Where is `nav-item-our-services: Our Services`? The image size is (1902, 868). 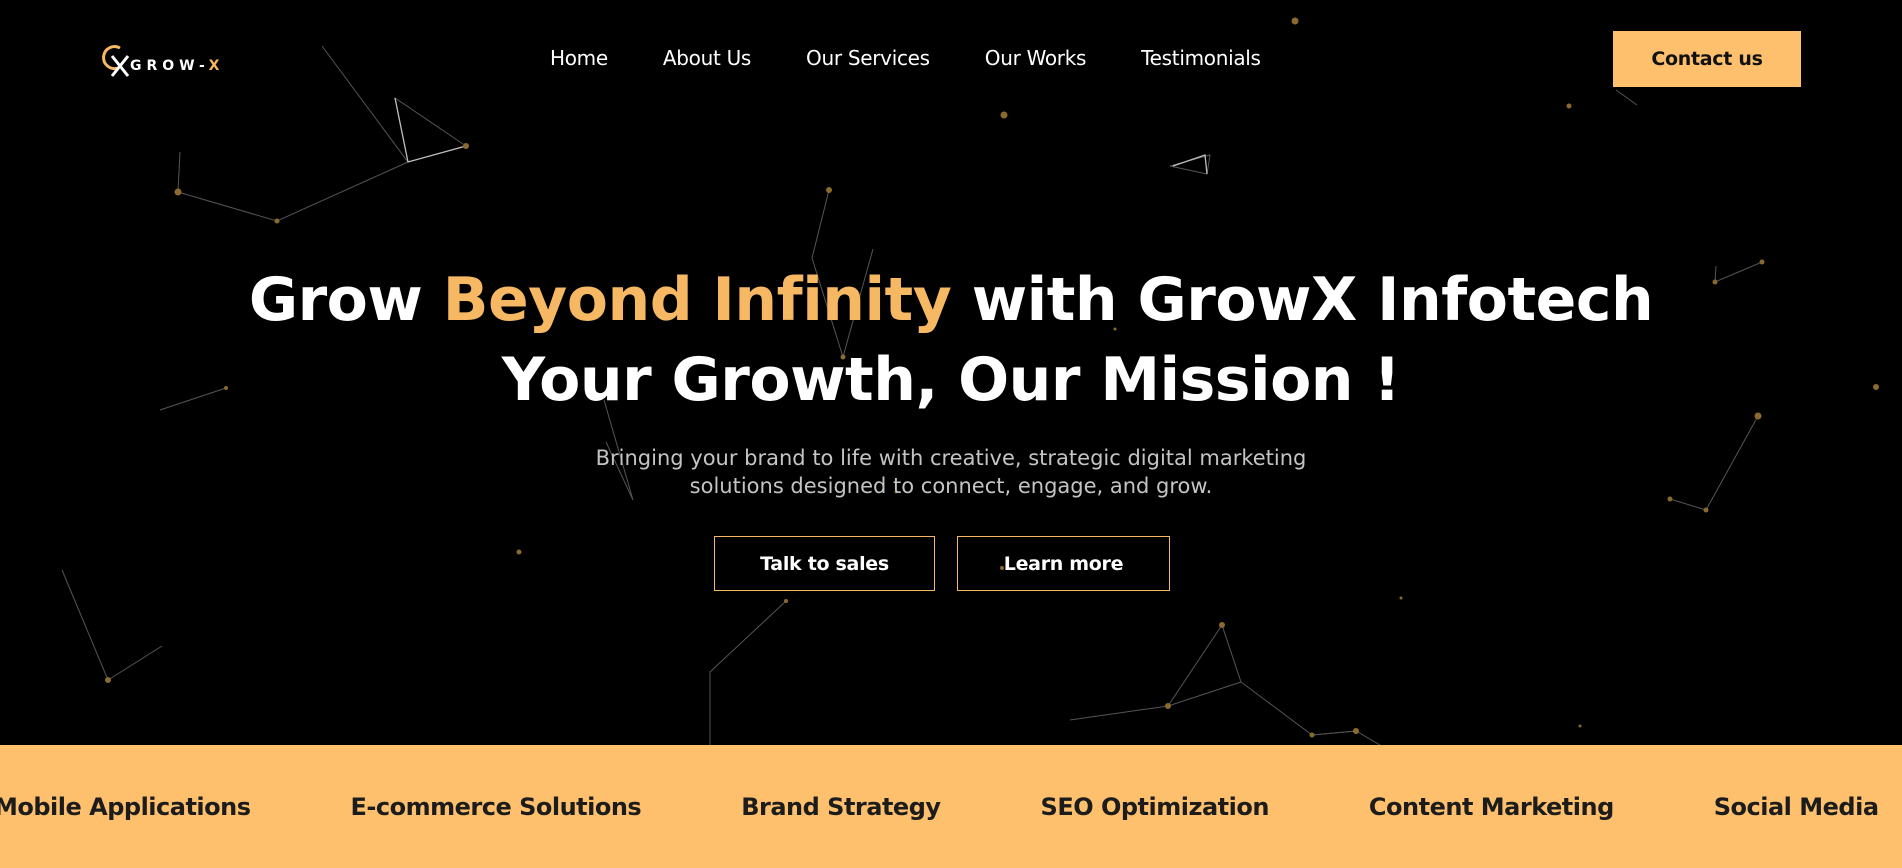 nav-item-our-services: Our Services is located at coordinates (868, 58).